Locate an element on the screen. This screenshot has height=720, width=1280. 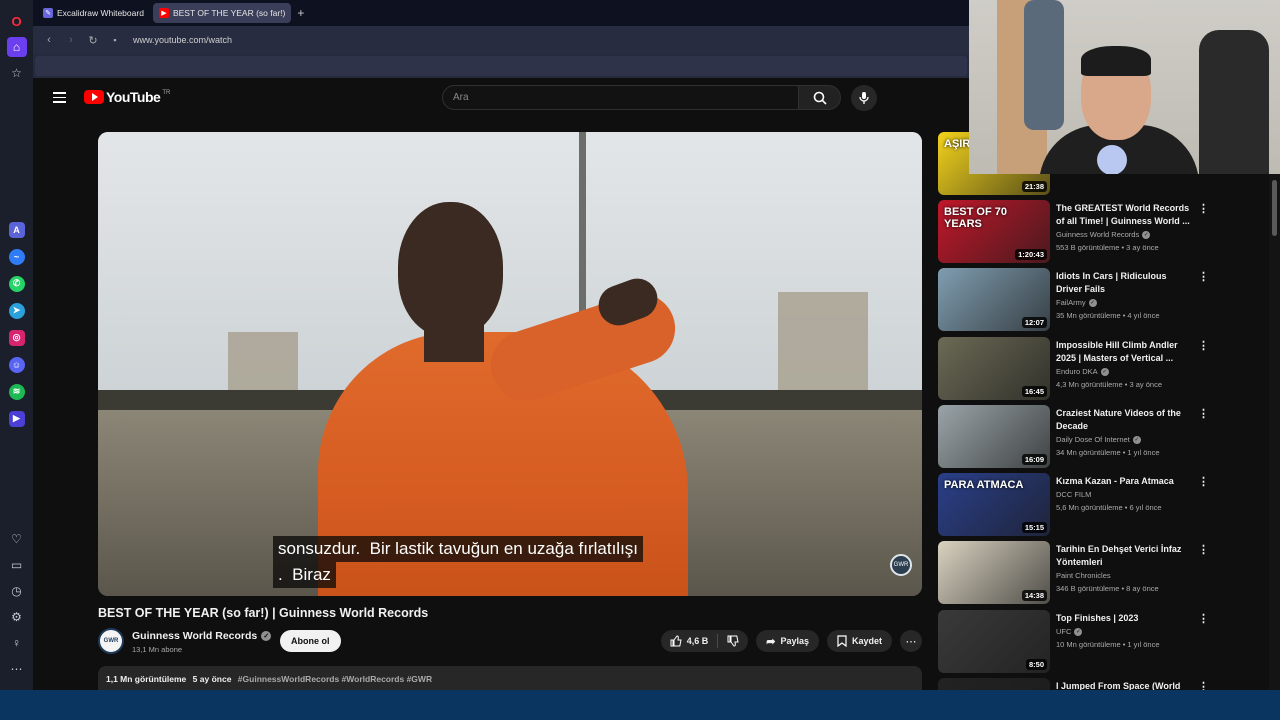
pin-icon: ♀ is located at coordinates (17, 643).